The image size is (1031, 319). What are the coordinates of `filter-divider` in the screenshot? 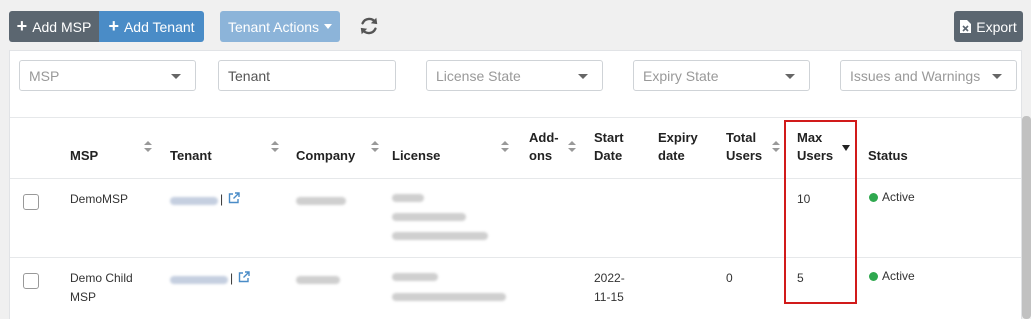 It's located at (515, 117).